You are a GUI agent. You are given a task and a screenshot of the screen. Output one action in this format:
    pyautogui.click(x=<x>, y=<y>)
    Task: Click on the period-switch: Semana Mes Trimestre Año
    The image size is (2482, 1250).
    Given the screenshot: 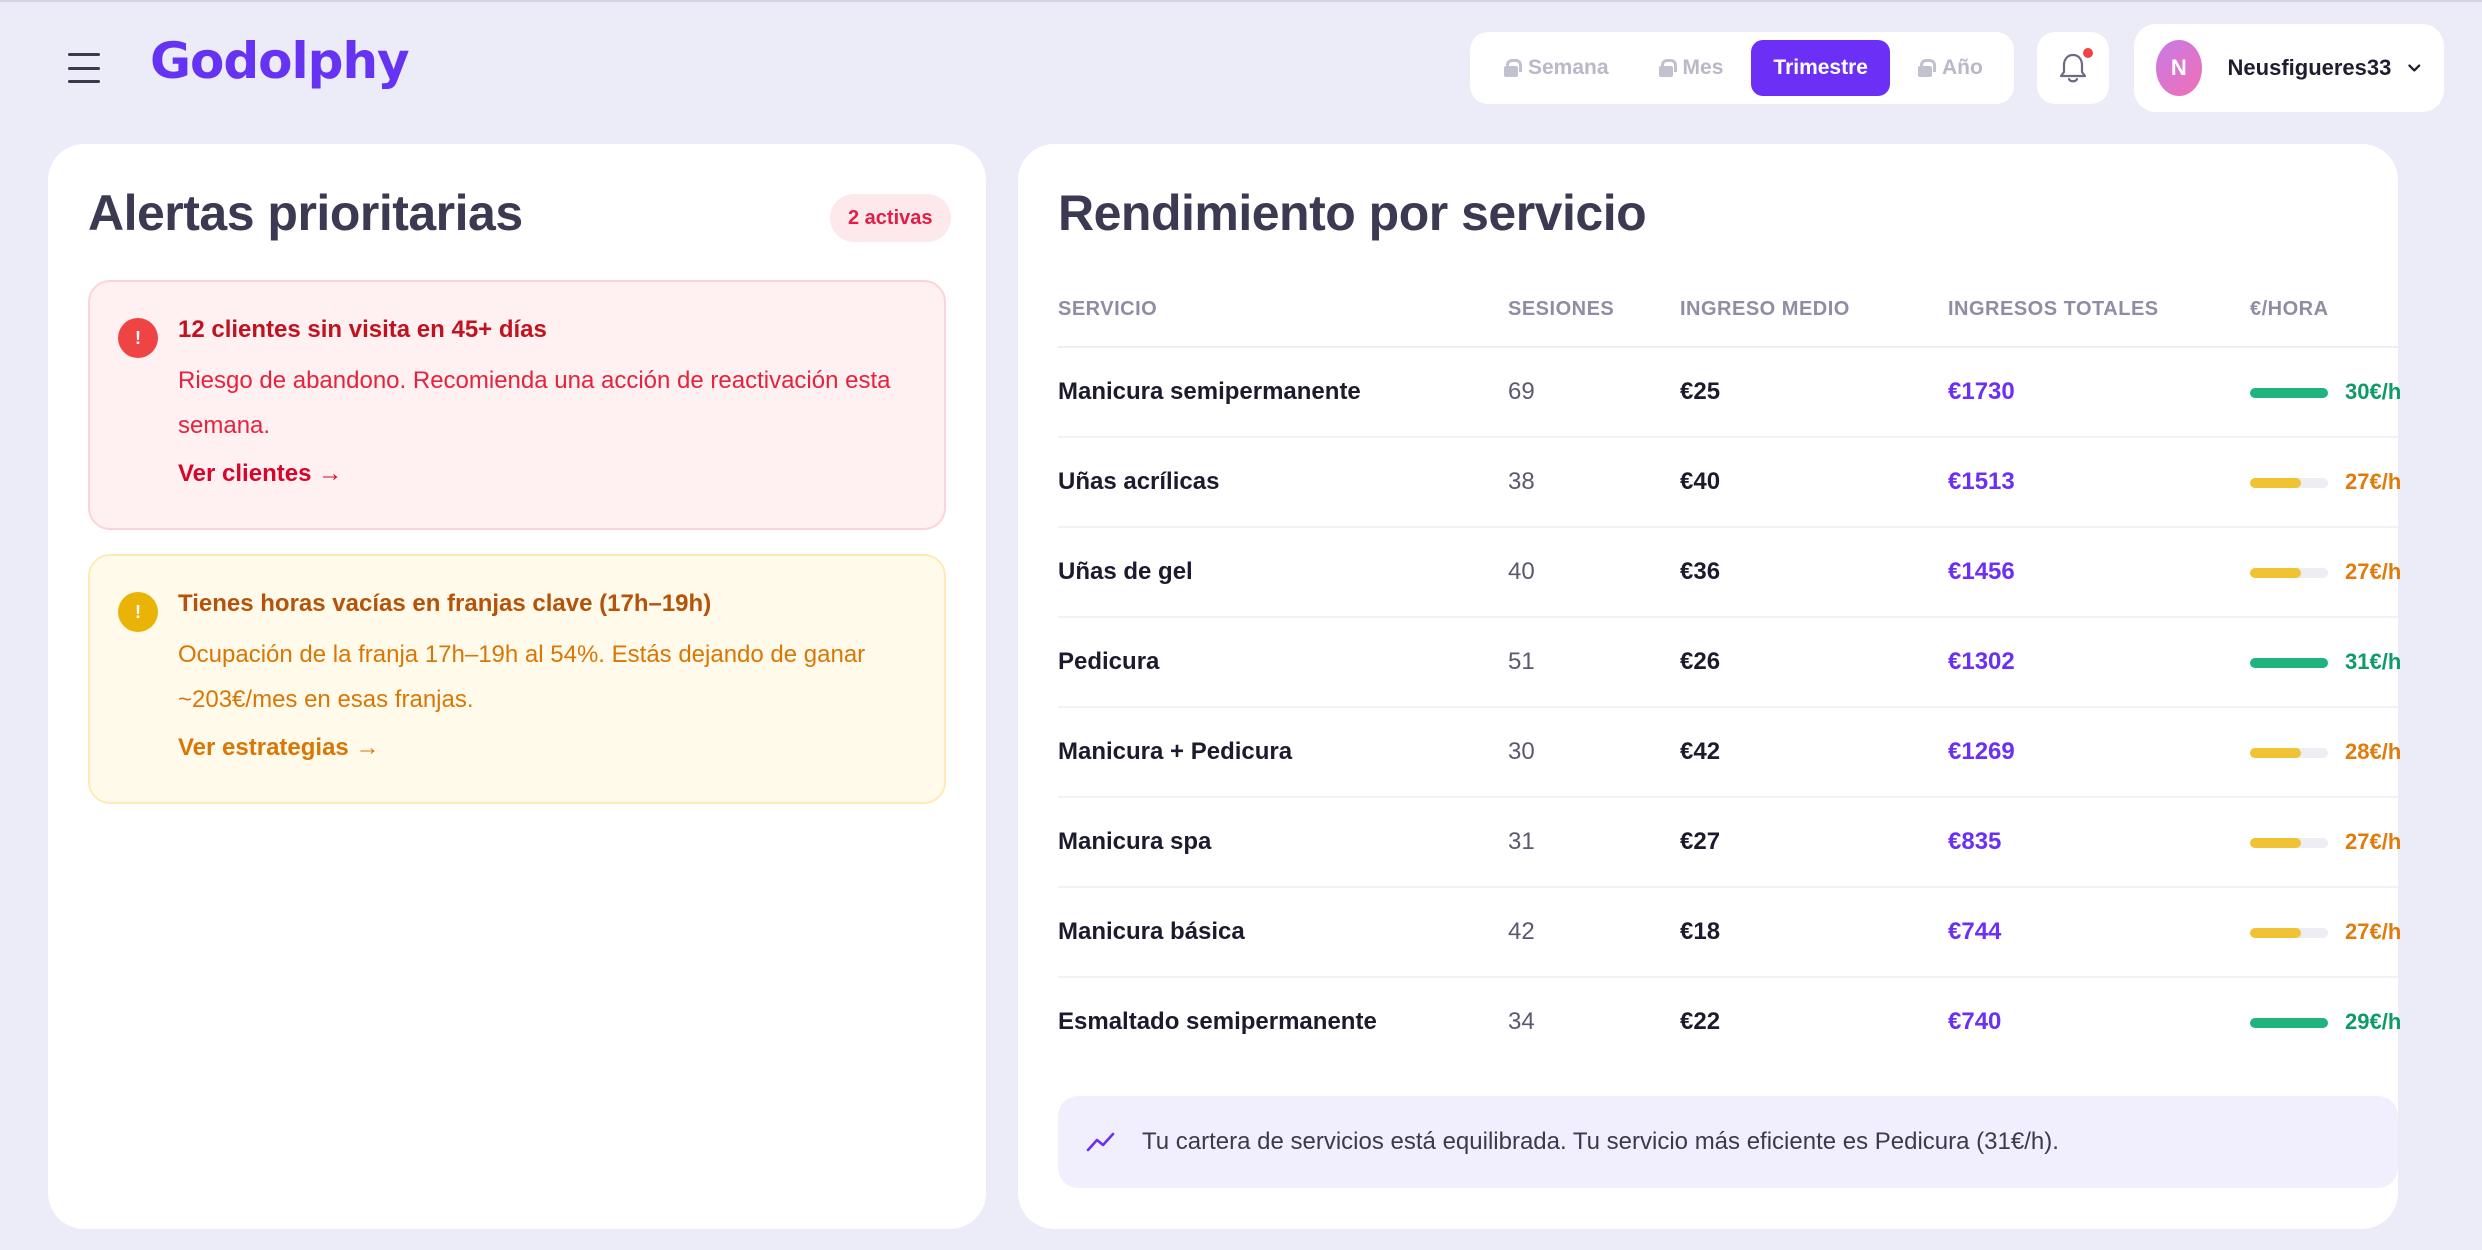 What is the action you would take?
    pyautogui.click(x=1742, y=68)
    